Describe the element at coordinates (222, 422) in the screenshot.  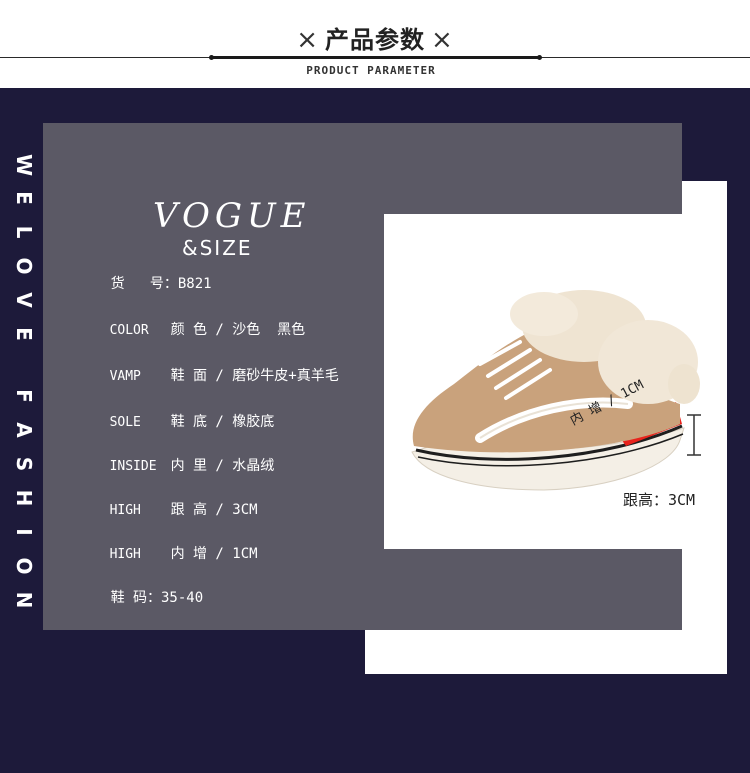
I see `spec-value: 鞋 底 / 橡胶底` at that location.